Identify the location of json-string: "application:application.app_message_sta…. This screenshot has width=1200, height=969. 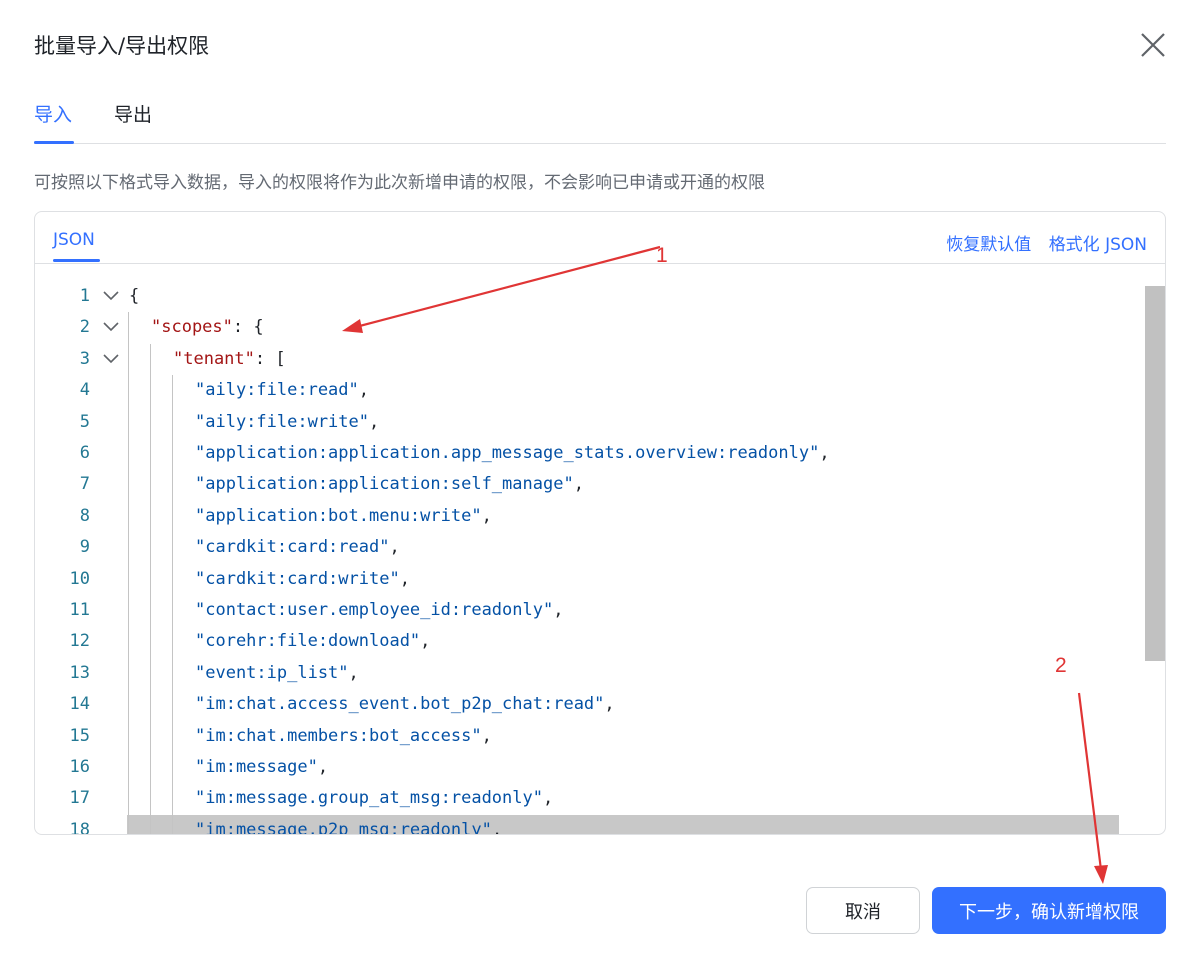
(507, 453).